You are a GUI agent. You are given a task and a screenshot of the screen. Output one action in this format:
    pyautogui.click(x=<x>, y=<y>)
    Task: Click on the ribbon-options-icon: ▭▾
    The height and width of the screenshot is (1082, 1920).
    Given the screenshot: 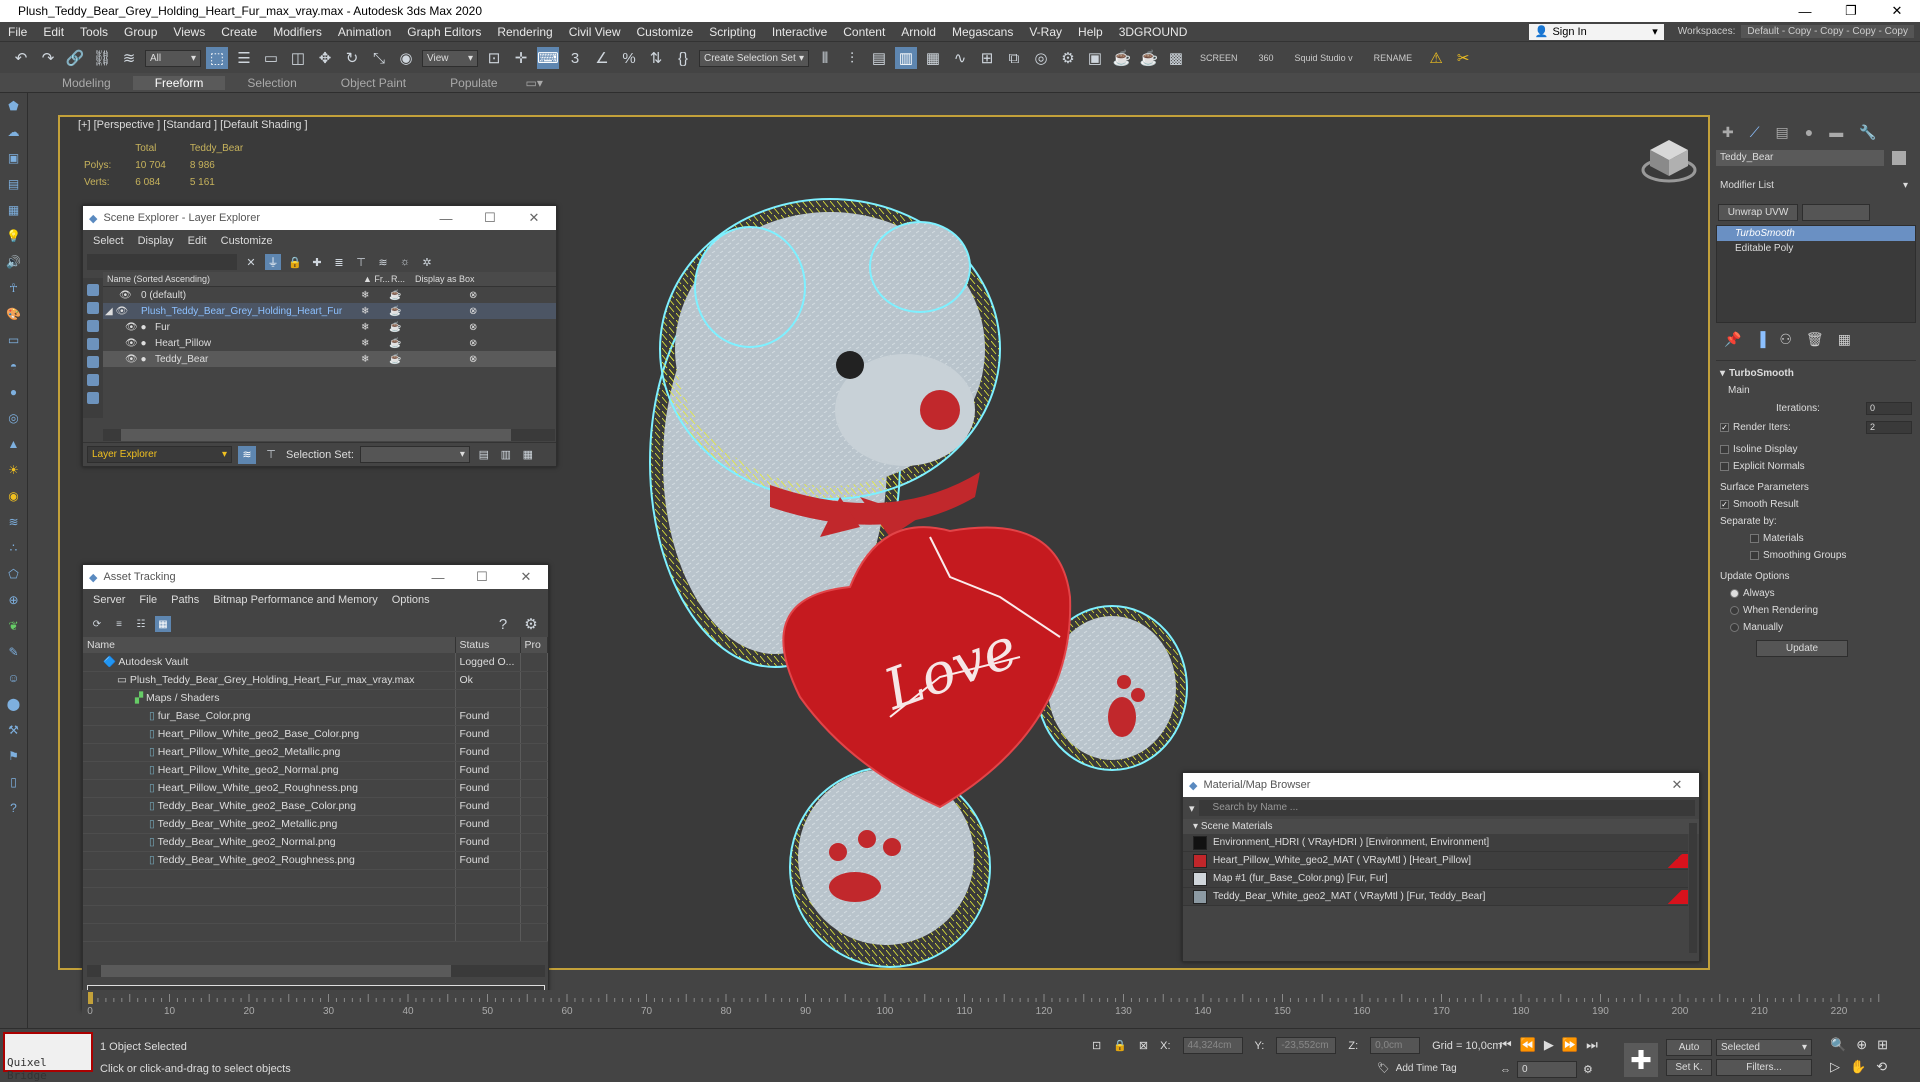 What is the action you would take?
    pyautogui.click(x=534, y=83)
    